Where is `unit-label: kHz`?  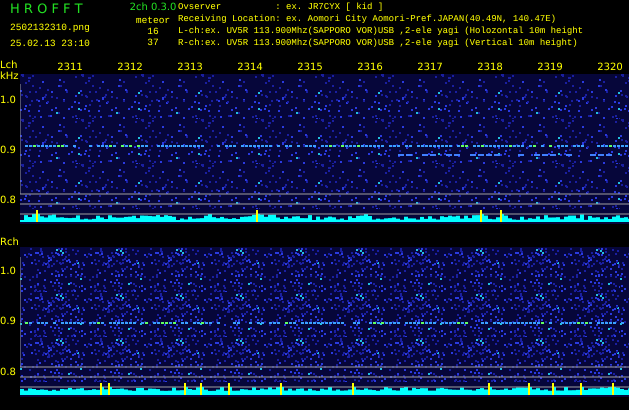
unit-label: kHz is located at coordinates (9, 76).